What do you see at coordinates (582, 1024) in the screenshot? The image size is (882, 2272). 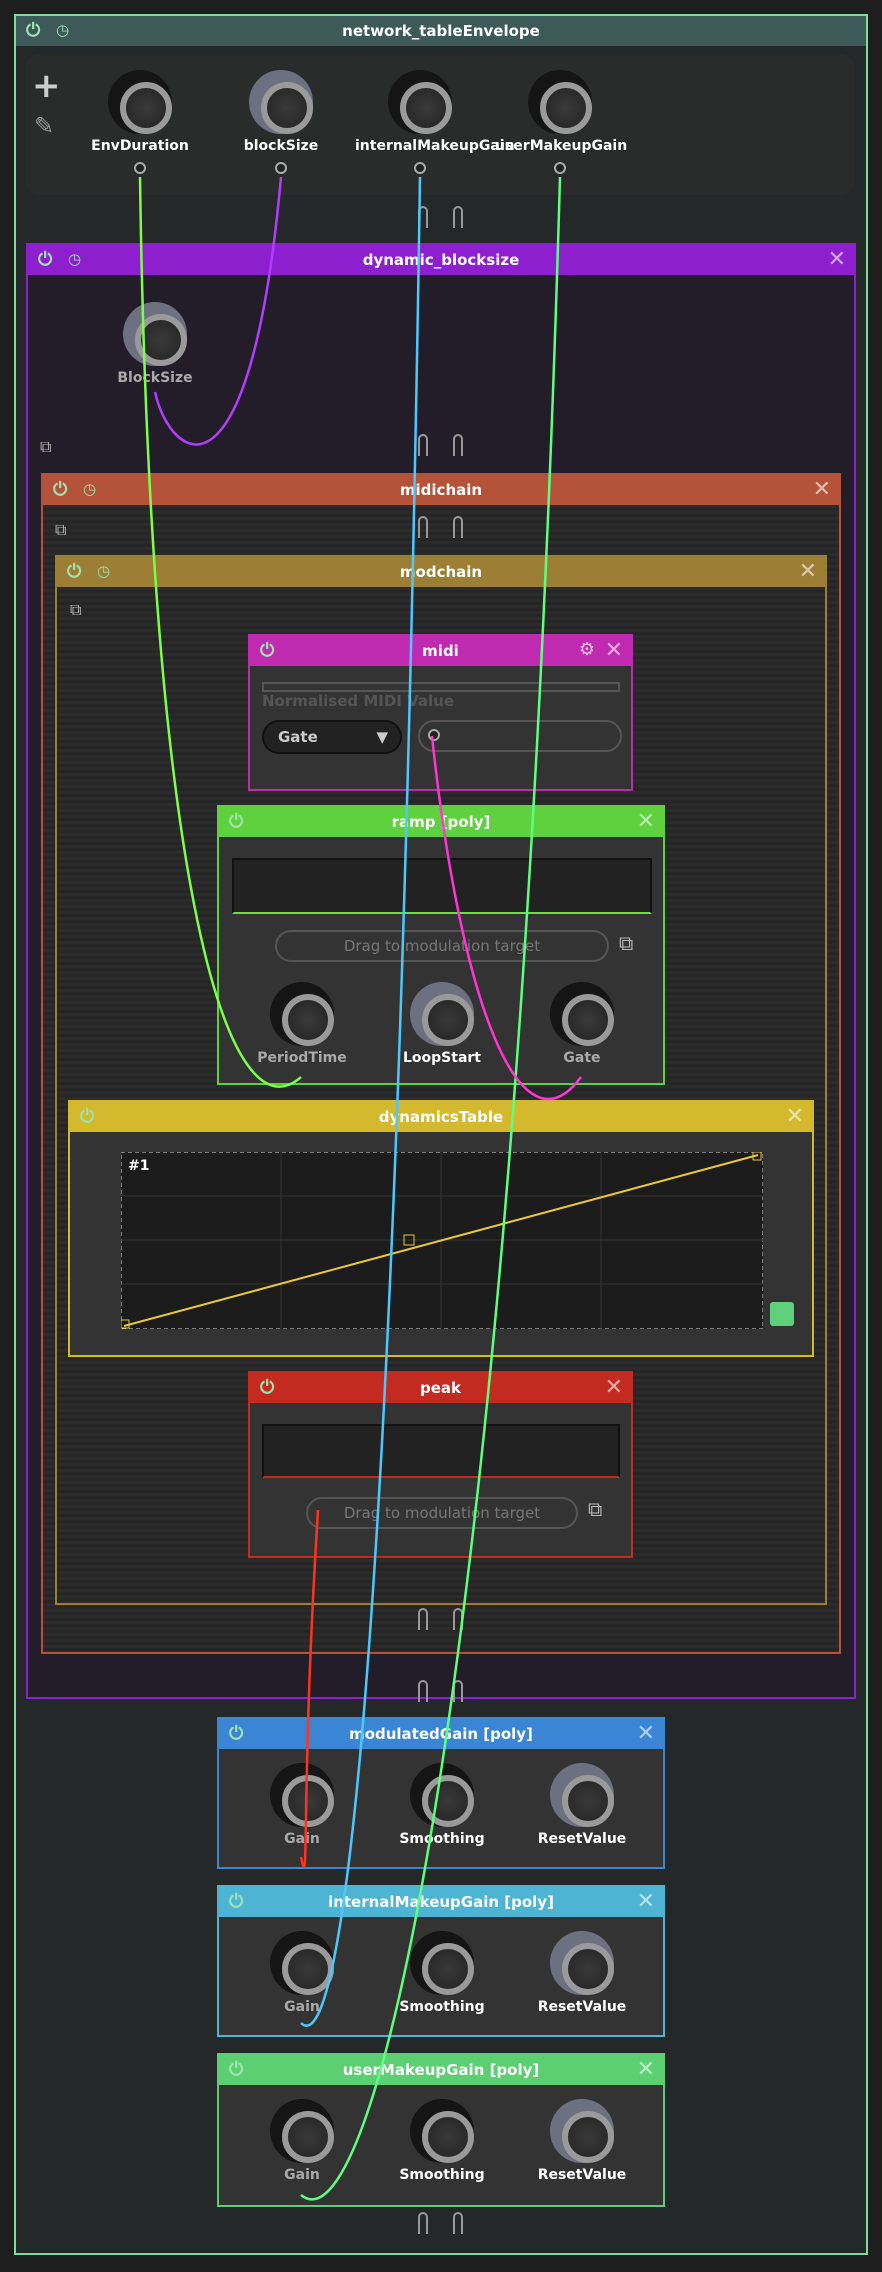 I see `knob-gate: Gate` at bounding box center [582, 1024].